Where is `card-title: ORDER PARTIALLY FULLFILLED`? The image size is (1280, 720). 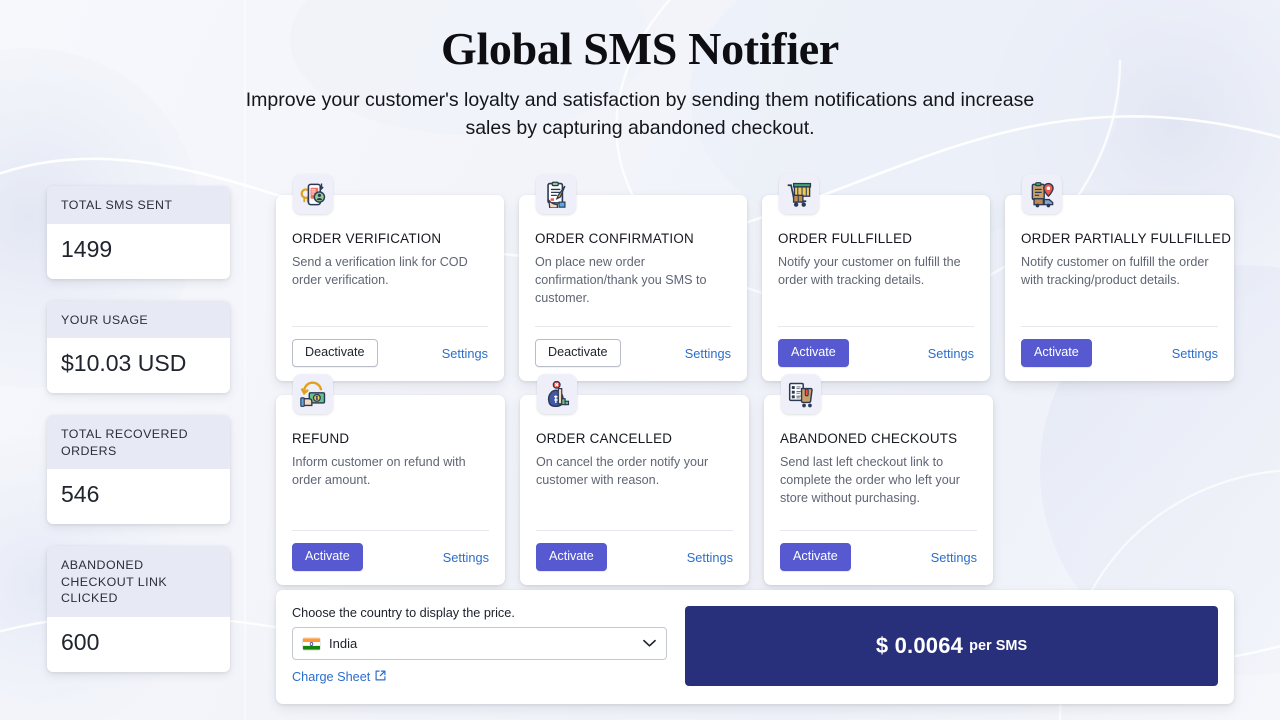
card-title: ORDER PARTIALLY FULLFILLED is located at coordinates (1126, 238).